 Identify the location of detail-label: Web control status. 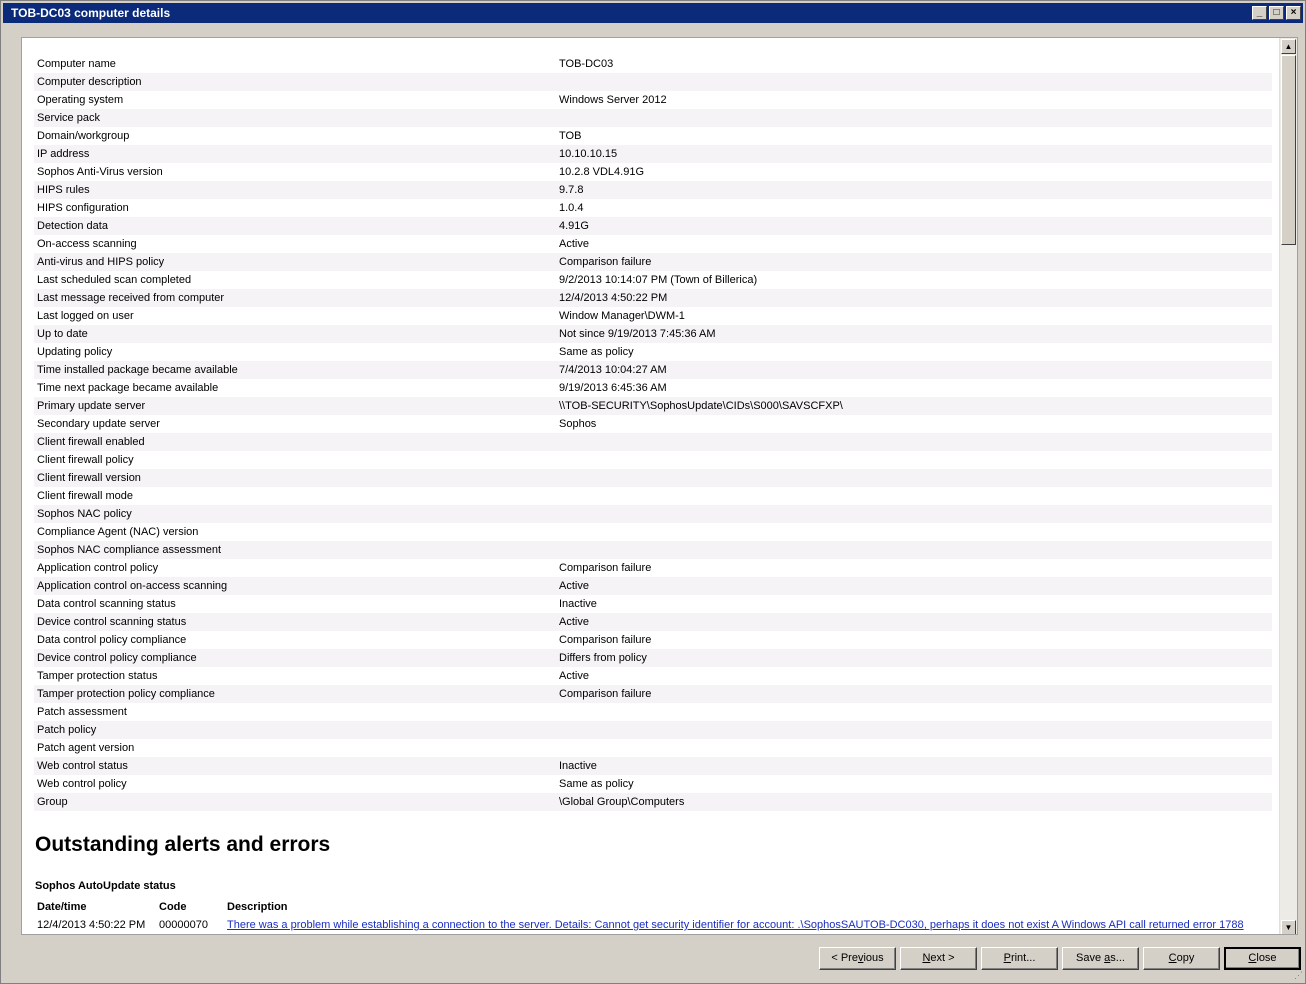
(82, 766).